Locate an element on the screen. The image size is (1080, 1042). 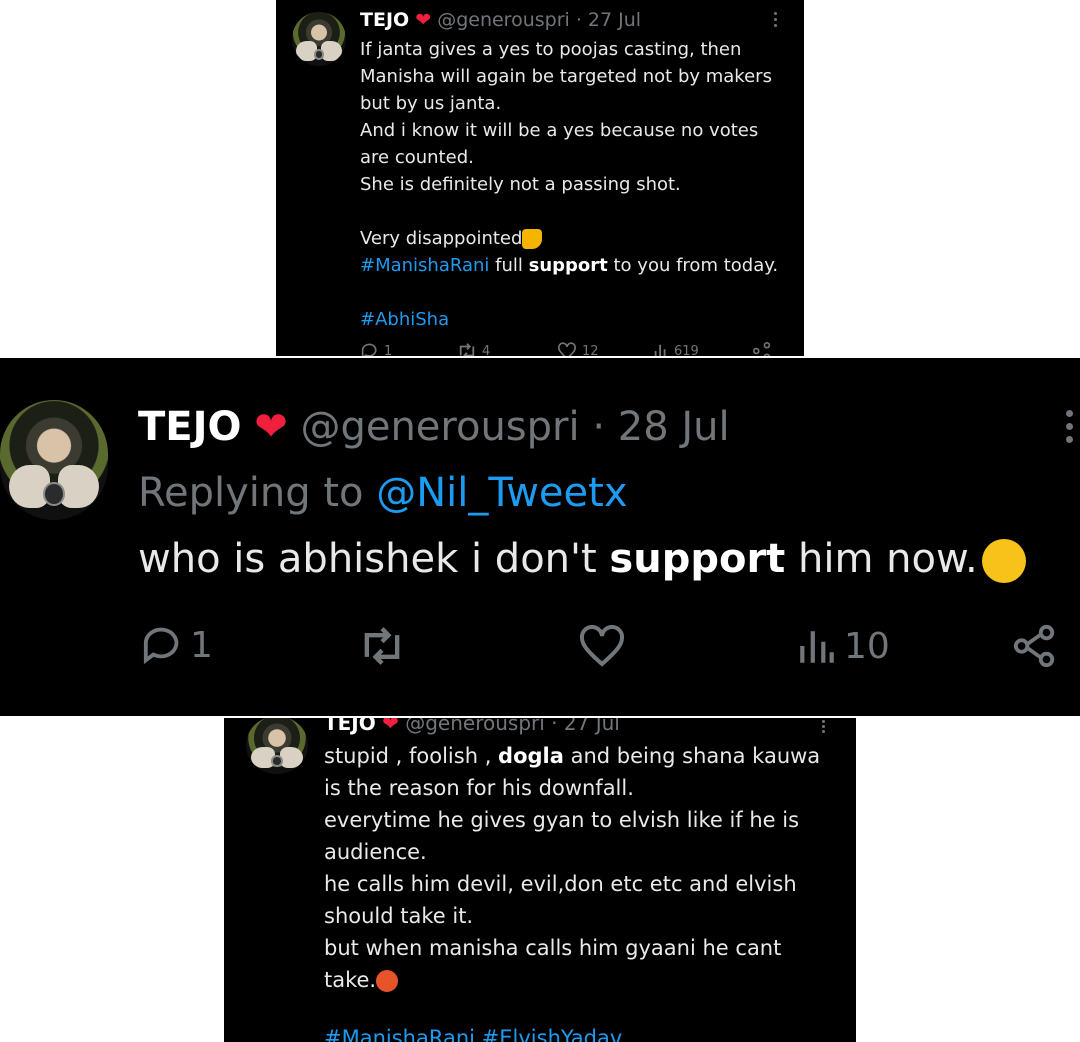
action-bar: 1 4 12 619 is located at coordinates (570, 348).